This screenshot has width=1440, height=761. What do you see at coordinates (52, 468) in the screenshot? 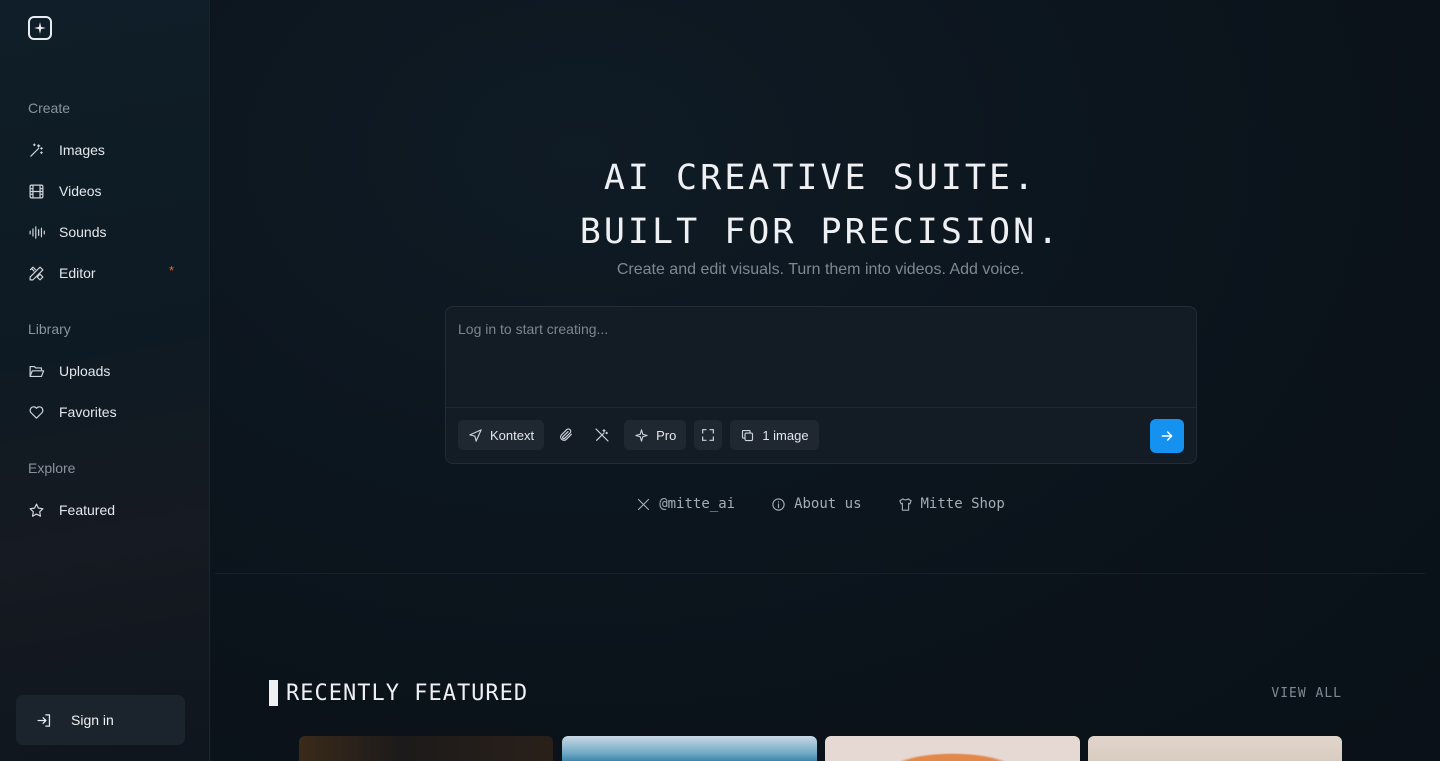
I see `section-label-explore: Explore` at bounding box center [52, 468].